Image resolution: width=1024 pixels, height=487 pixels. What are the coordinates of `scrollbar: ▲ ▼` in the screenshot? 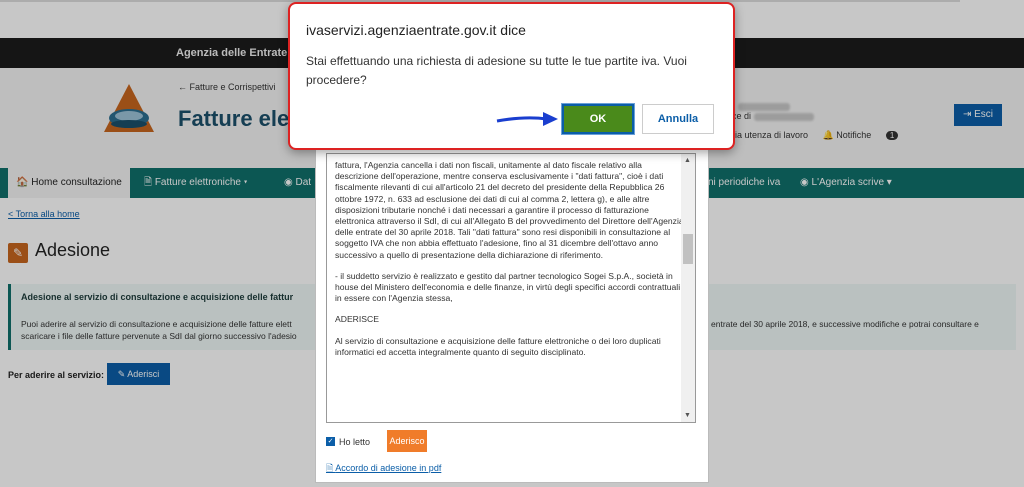 It's located at (688, 288).